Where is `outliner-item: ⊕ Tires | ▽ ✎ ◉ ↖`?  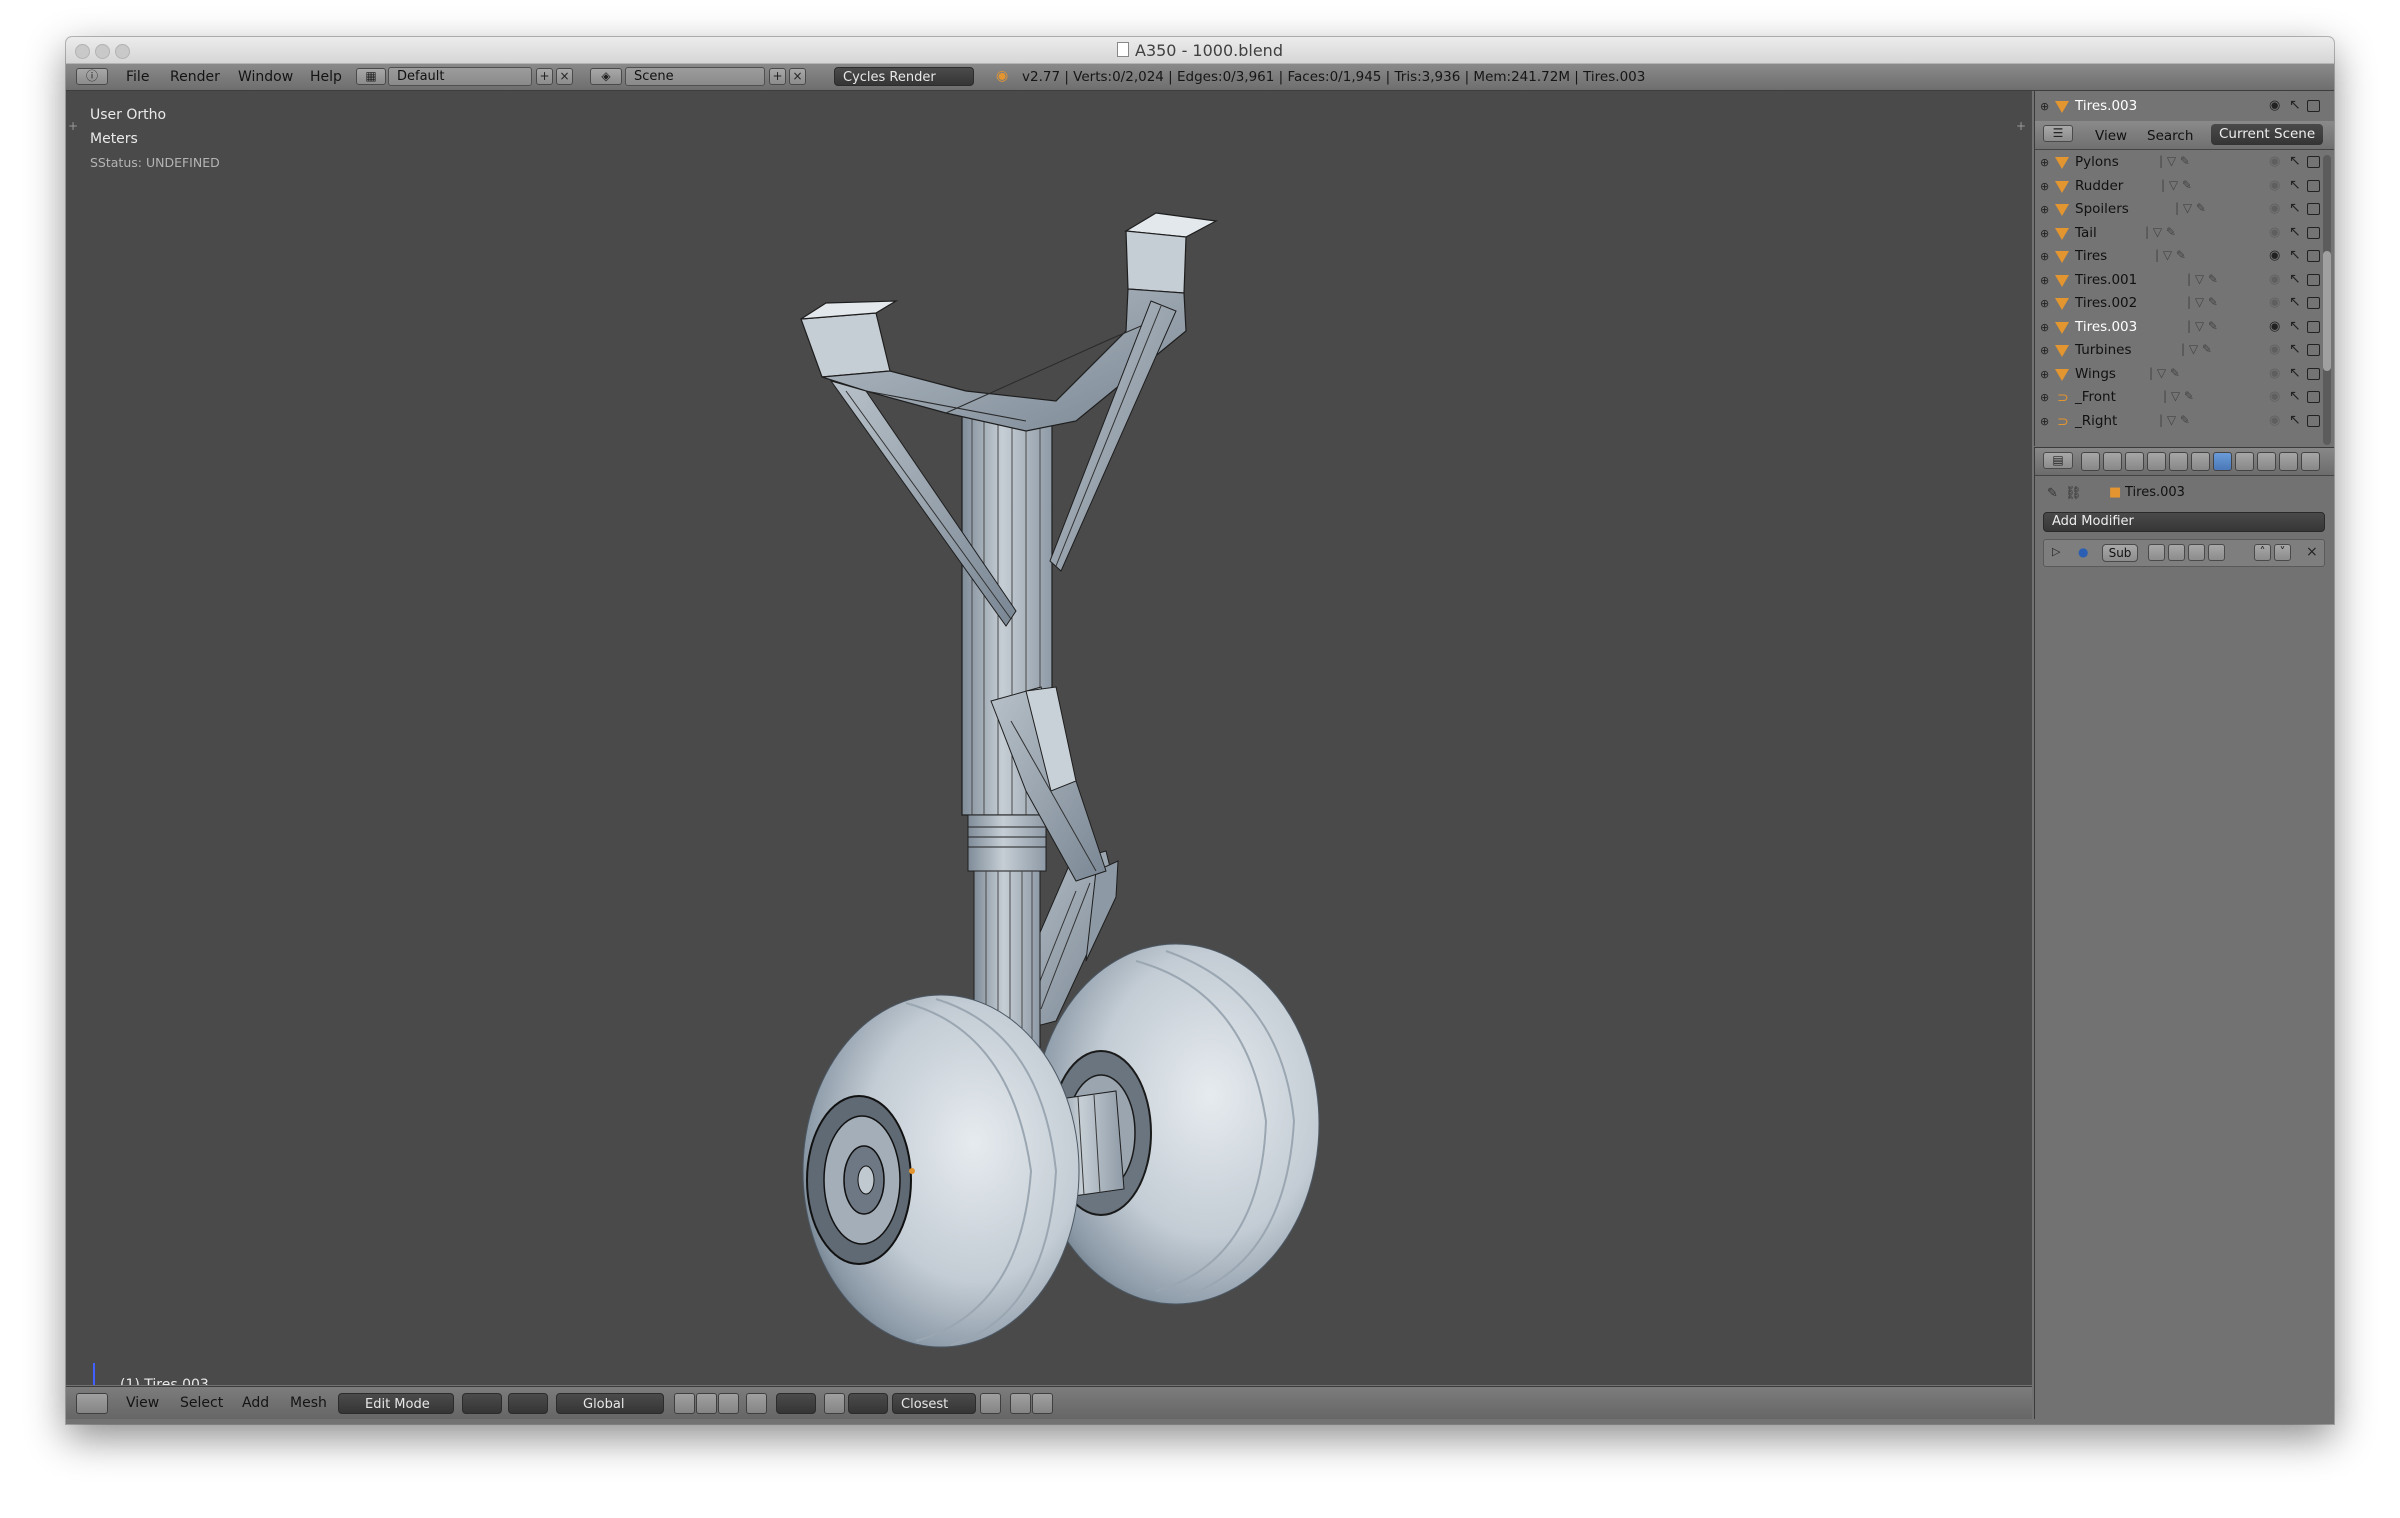 outliner-item: ⊕ Tires | ▽ ✎ ◉ ↖ is located at coordinates (2181, 256).